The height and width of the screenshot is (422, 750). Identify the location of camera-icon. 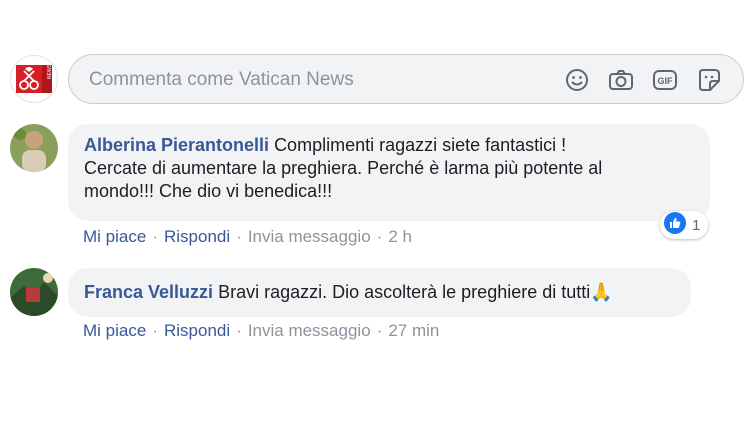
(622, 80).